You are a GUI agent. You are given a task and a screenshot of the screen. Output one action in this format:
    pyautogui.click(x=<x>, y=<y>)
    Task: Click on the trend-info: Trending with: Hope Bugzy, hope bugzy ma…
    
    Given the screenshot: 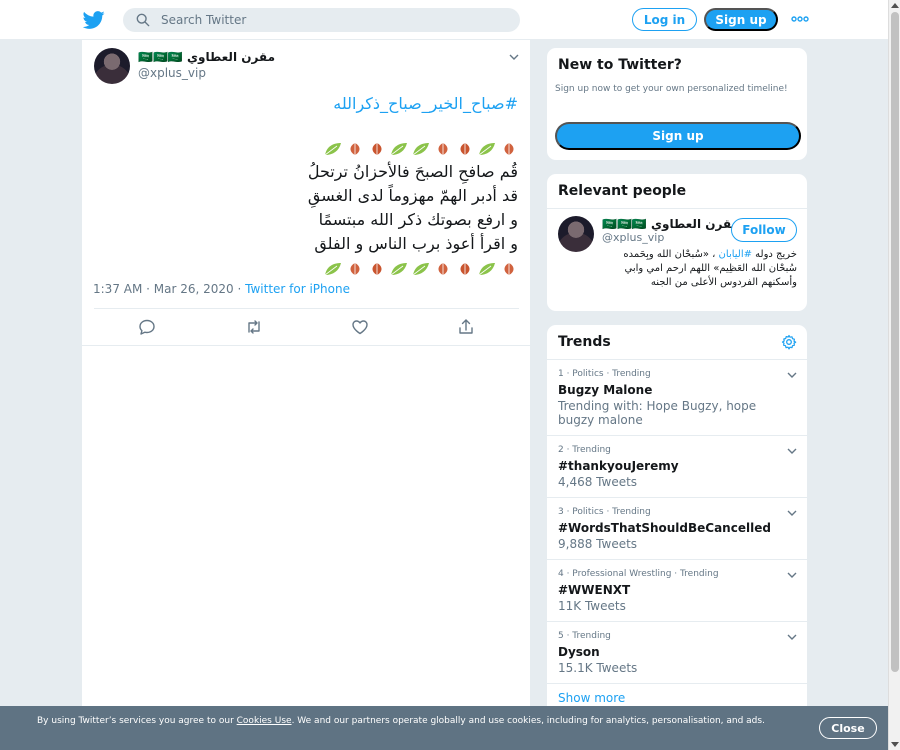 What is the action you would take?
    pyautogui.click(x=657, y=413)
    